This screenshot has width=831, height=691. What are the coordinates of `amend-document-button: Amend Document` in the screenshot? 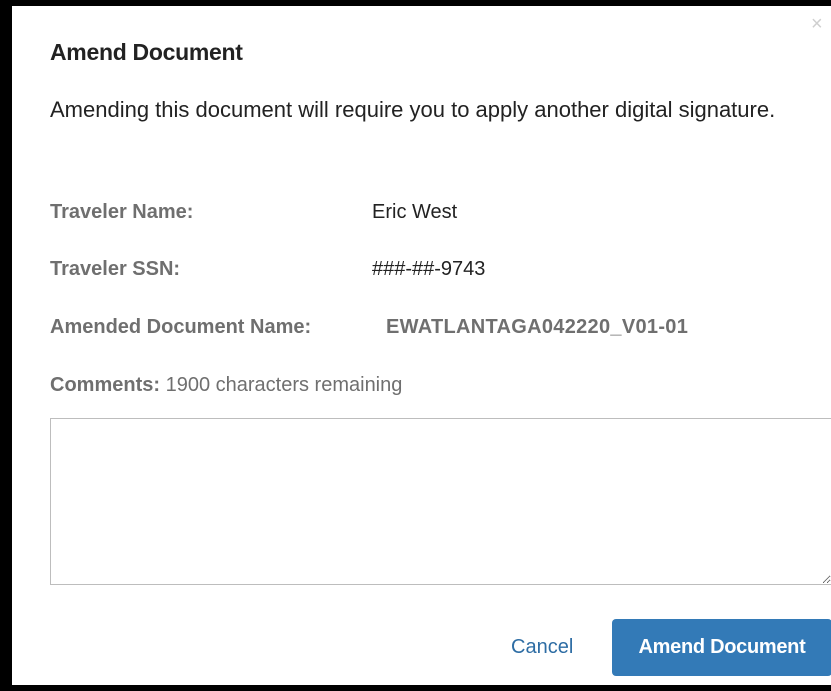 It's located at (721, 647).